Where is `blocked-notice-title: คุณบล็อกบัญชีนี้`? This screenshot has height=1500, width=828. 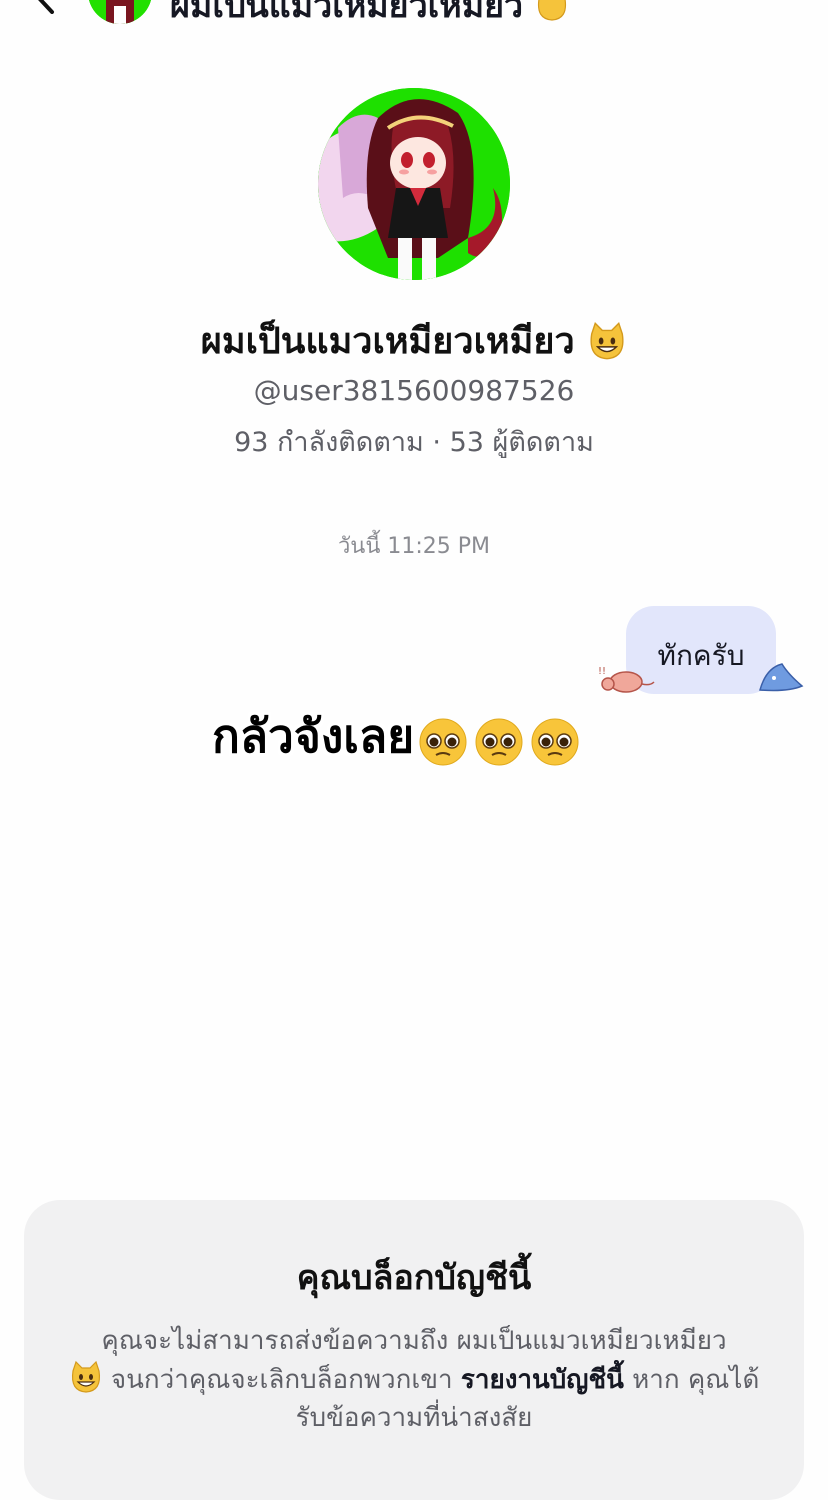 blocked-notice-title: คุณบล็อกบัญชีนี้ is located at coordinates (414, 1278).